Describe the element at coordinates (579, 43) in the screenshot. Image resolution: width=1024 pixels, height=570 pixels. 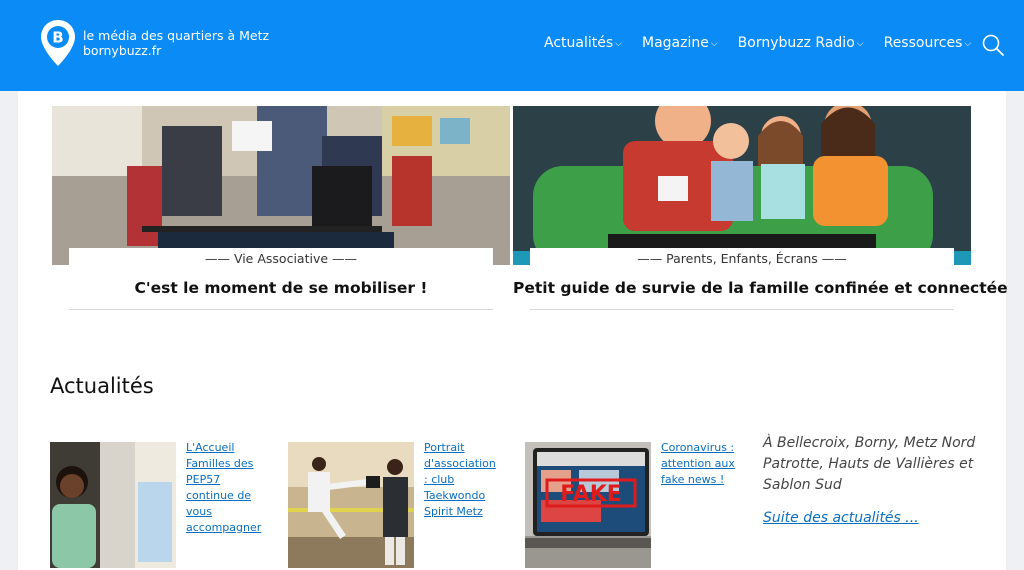
I see `nav-label: Actualités` at that location.